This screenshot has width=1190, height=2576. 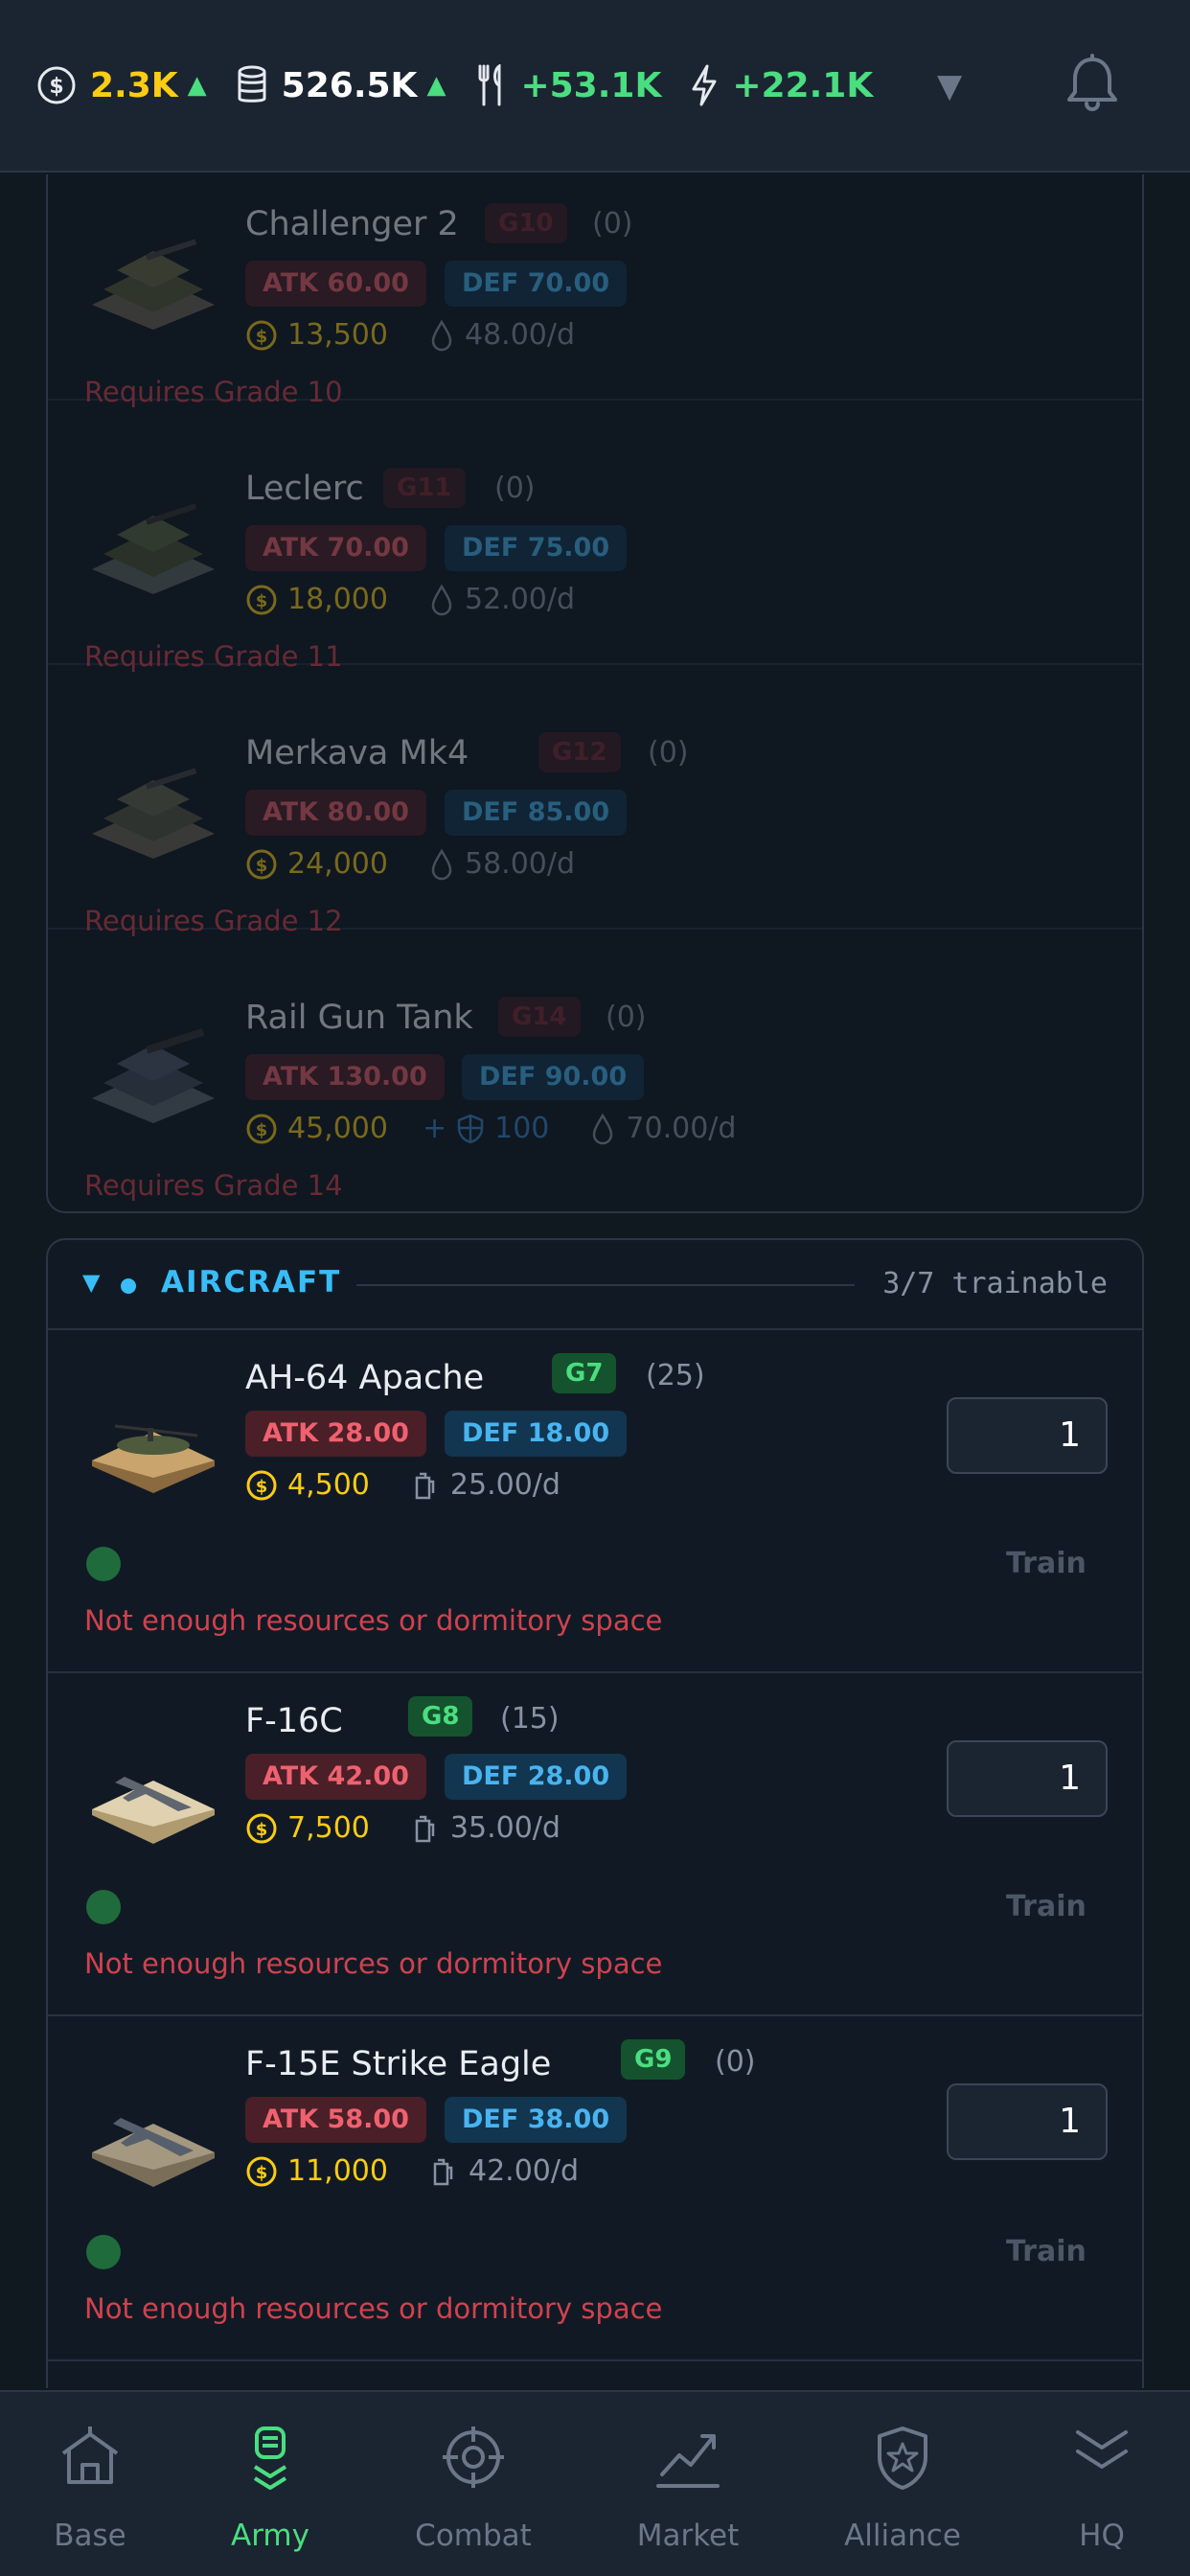 What do you see at coordinates (474, 2484) in the screenshot?
I see `nav-combat: Combat` at bounding box center [474, 2484].